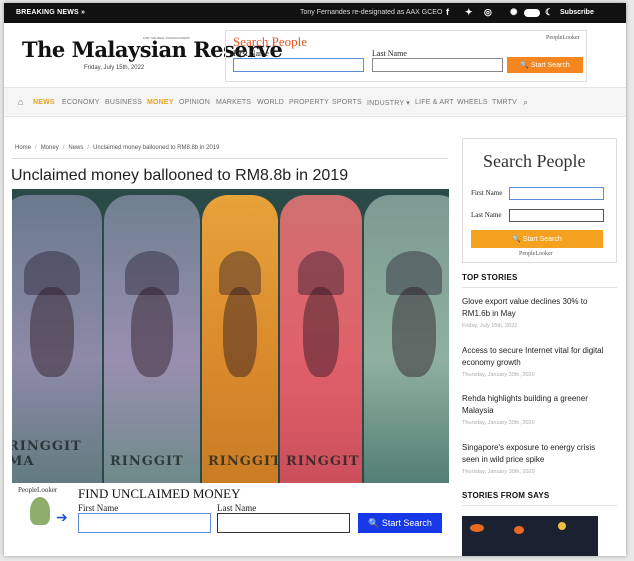 This screenshot has height=561, width=634. I want to click on home-icon: ⌂, so click(20, 102).